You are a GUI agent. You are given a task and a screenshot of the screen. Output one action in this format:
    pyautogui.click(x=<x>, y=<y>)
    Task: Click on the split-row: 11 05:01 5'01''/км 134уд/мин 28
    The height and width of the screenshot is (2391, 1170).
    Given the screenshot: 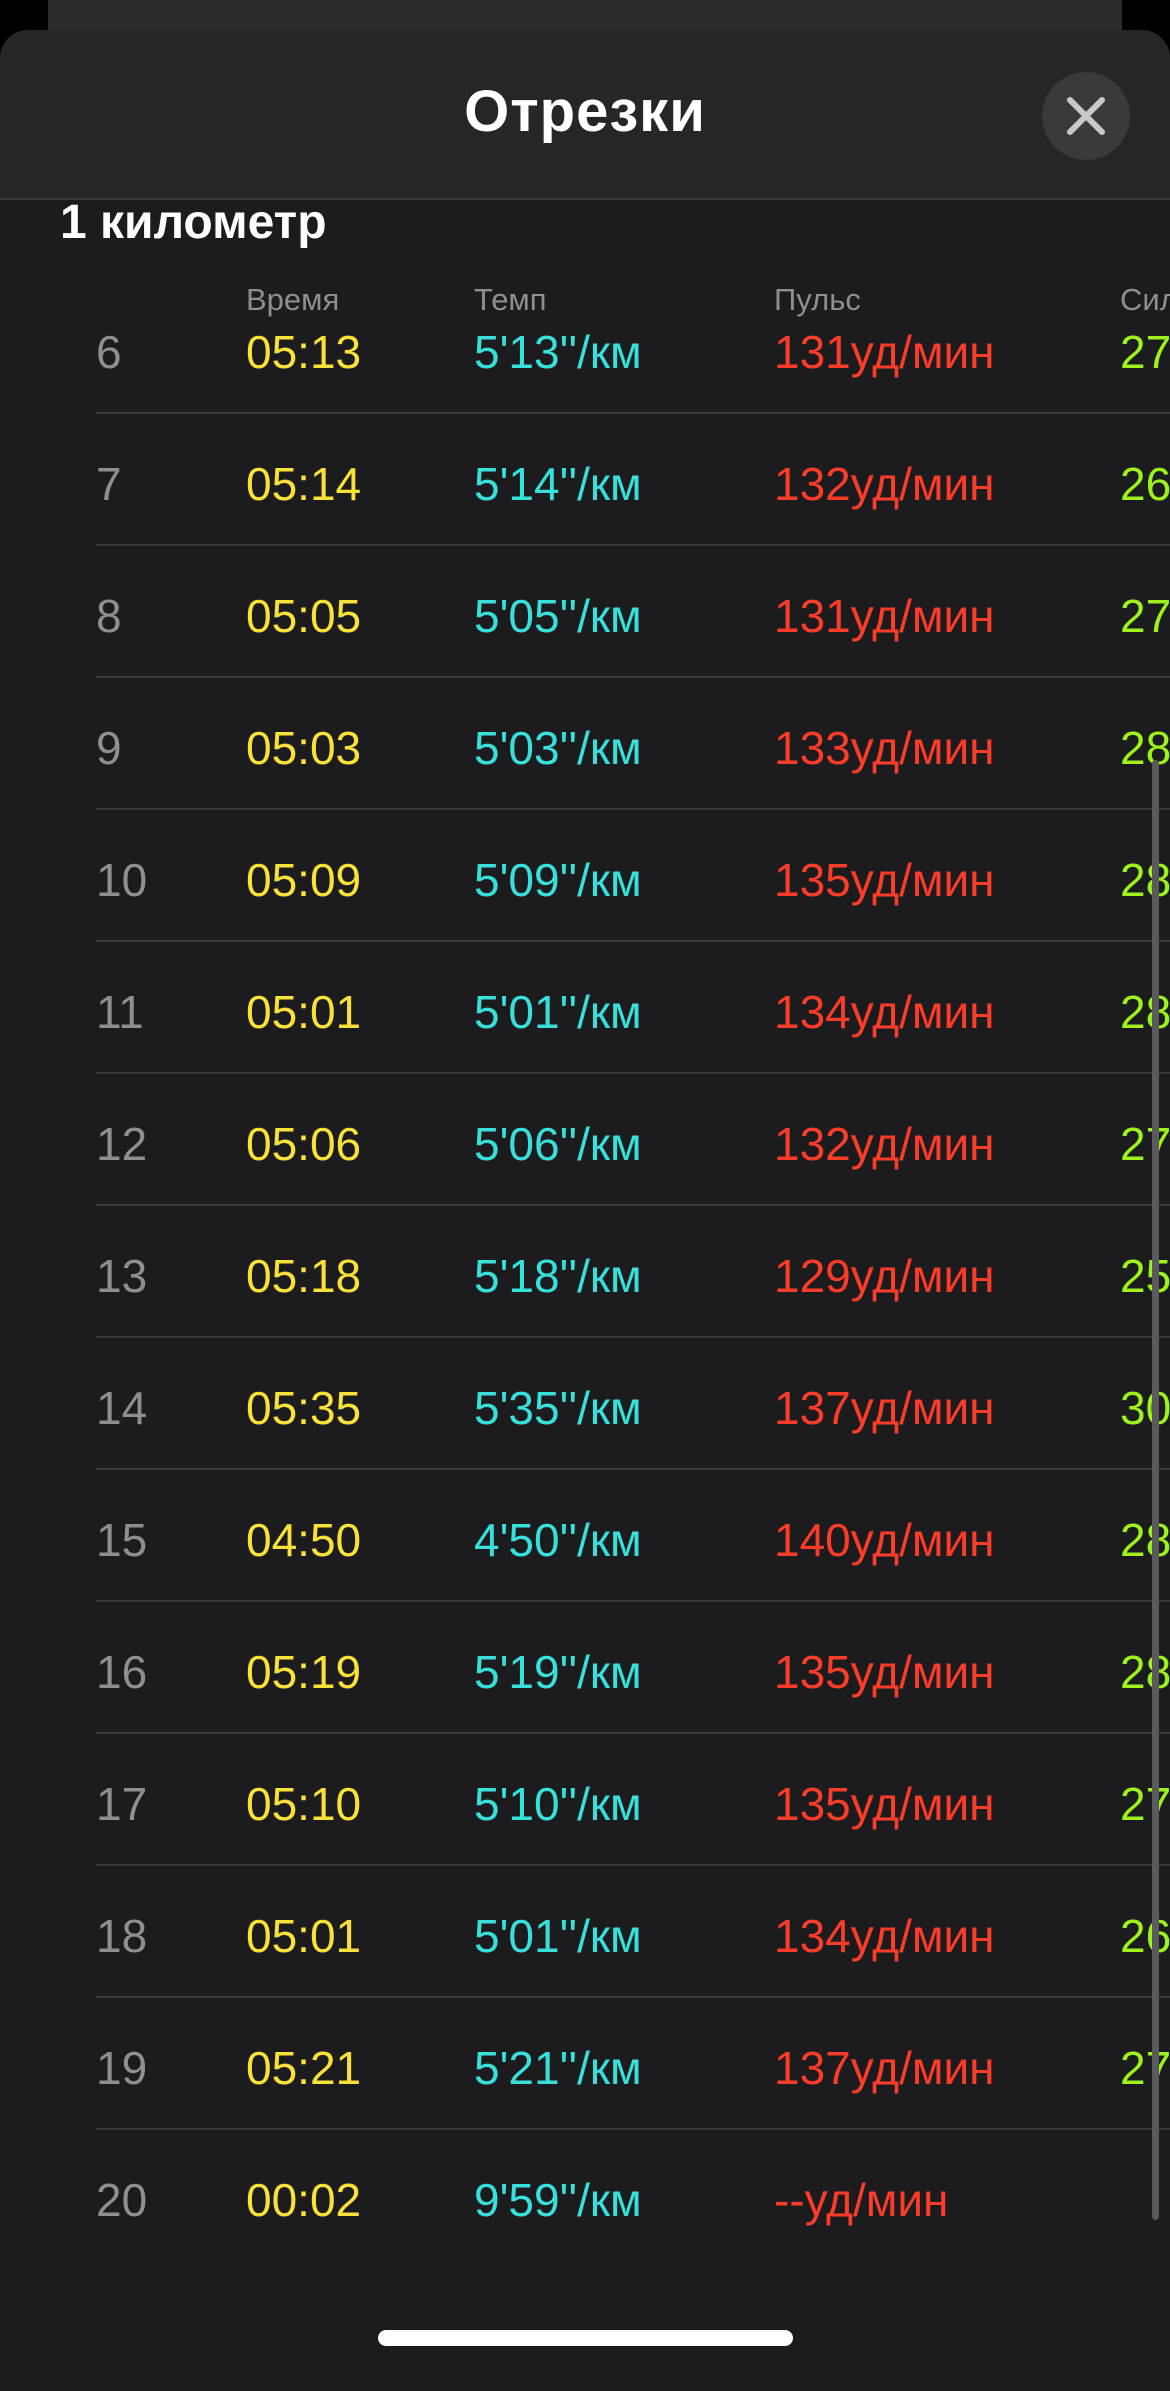 What is the action you would take?
    pyautogui.click(x=585, y=1008)
    